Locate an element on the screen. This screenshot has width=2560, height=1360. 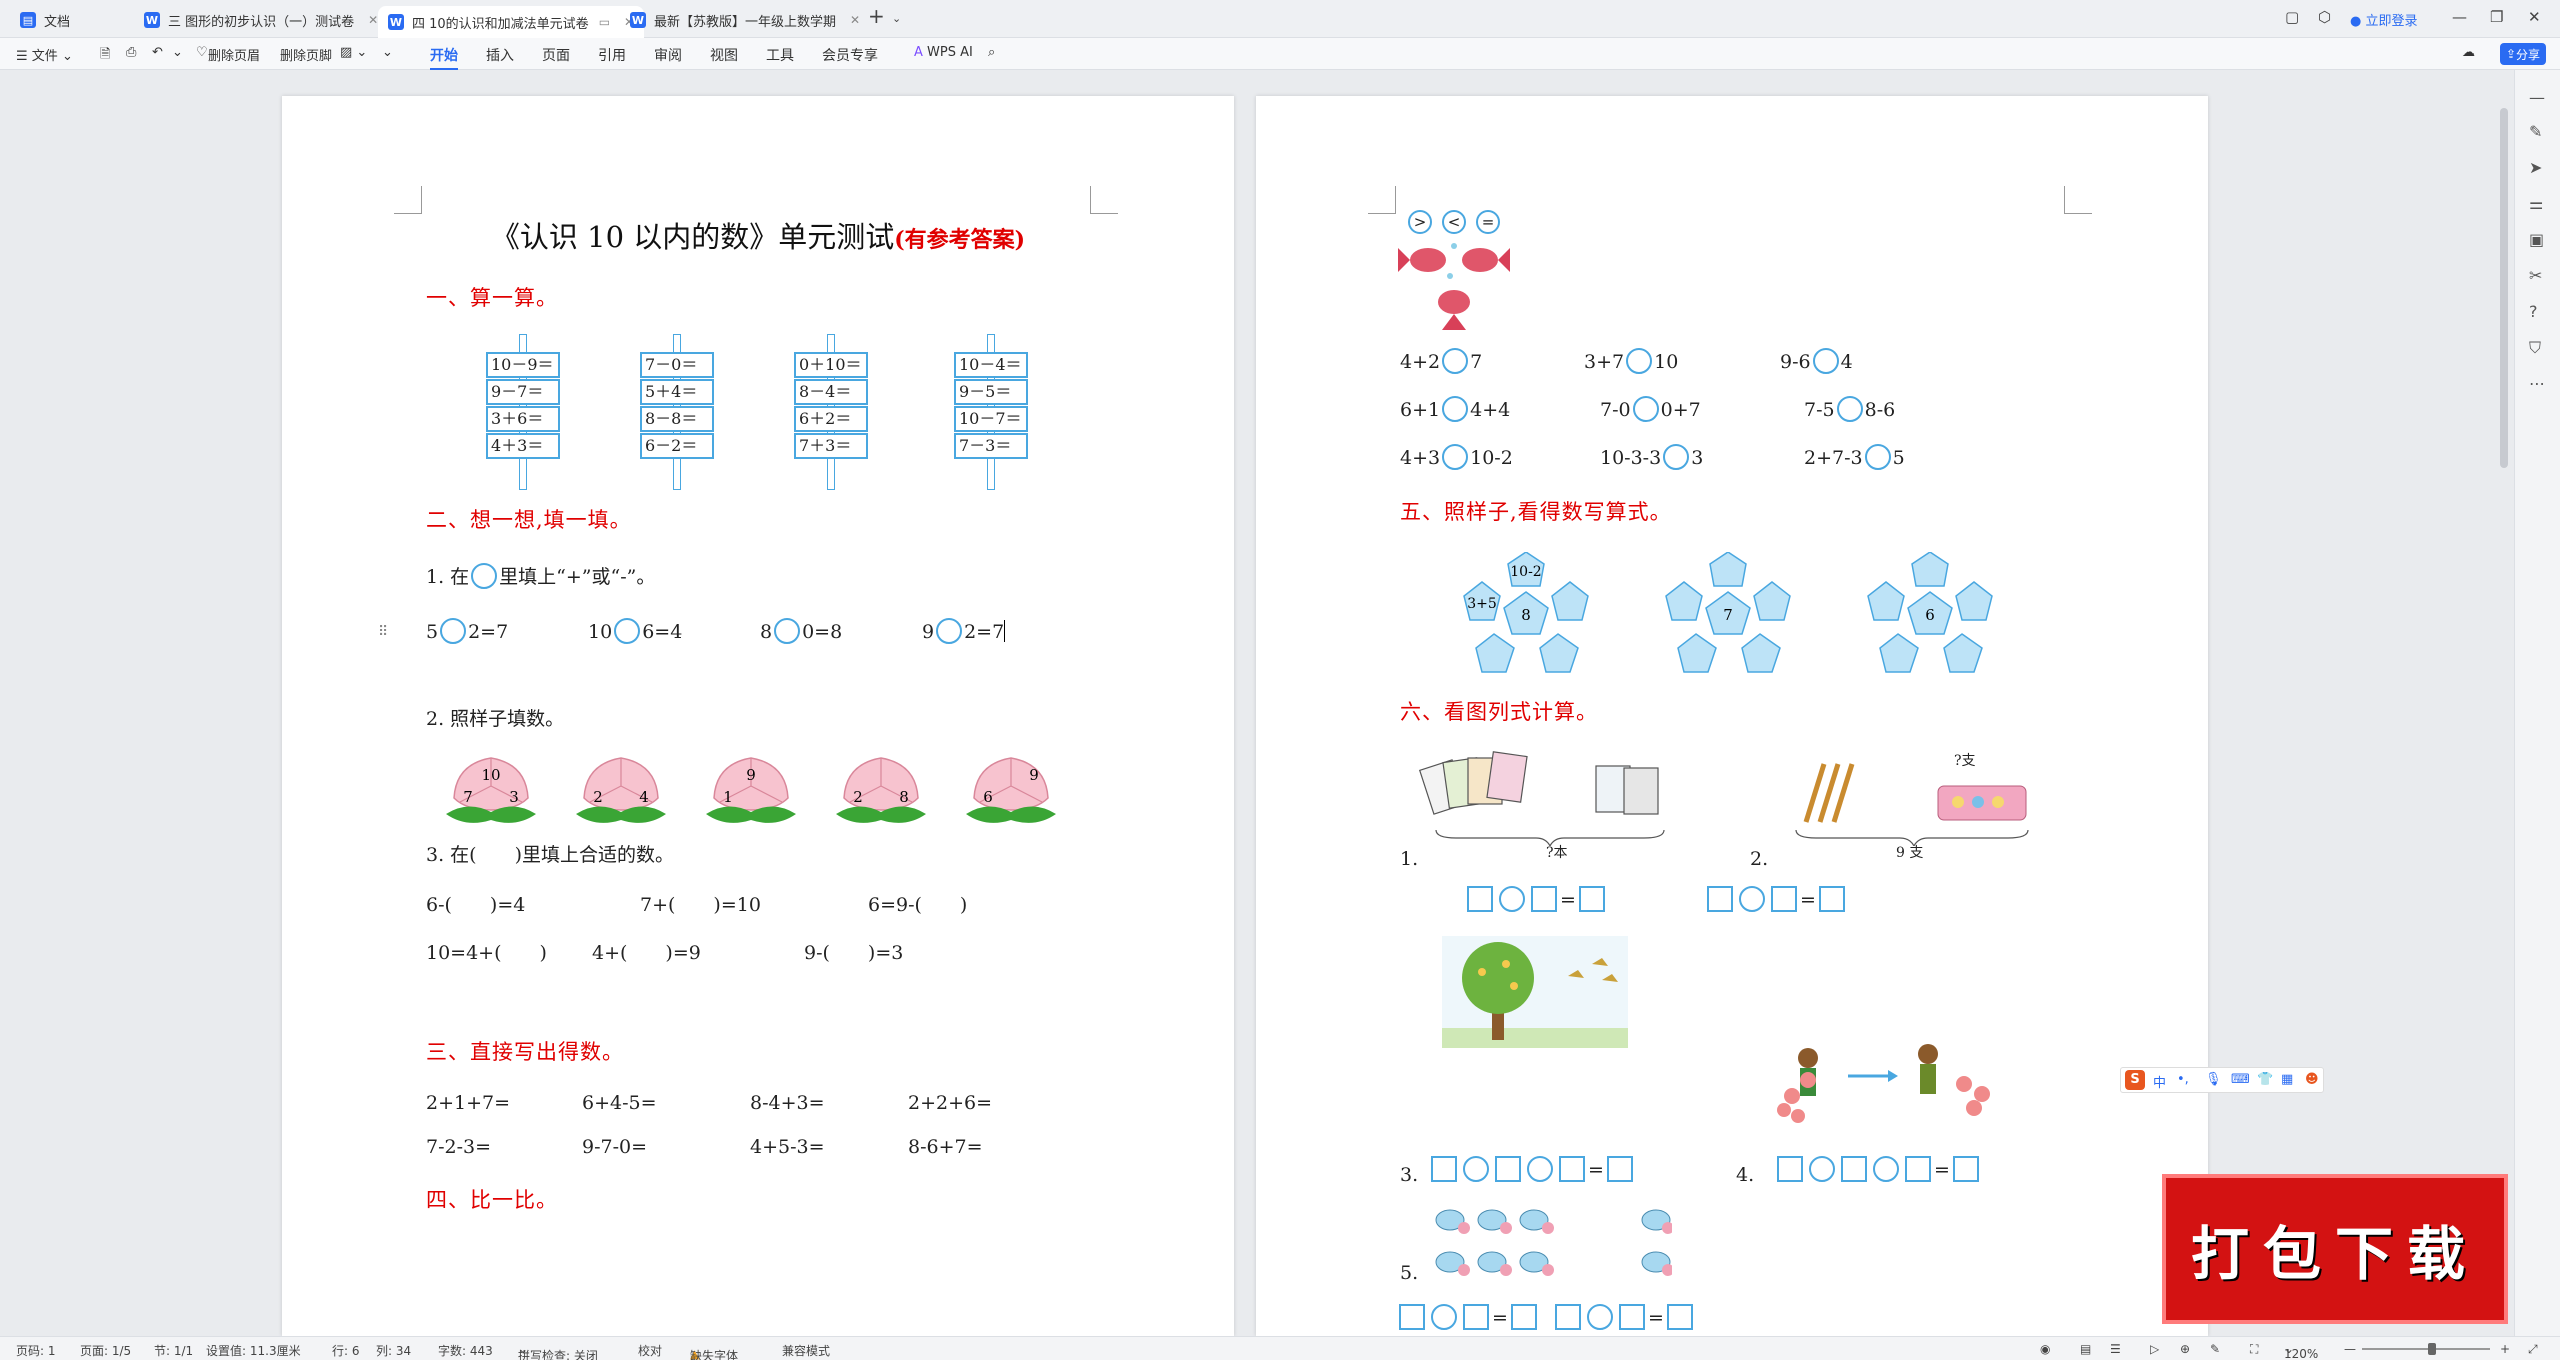
globe-icon: ⊕ is located at coordinates (2185, 1349).